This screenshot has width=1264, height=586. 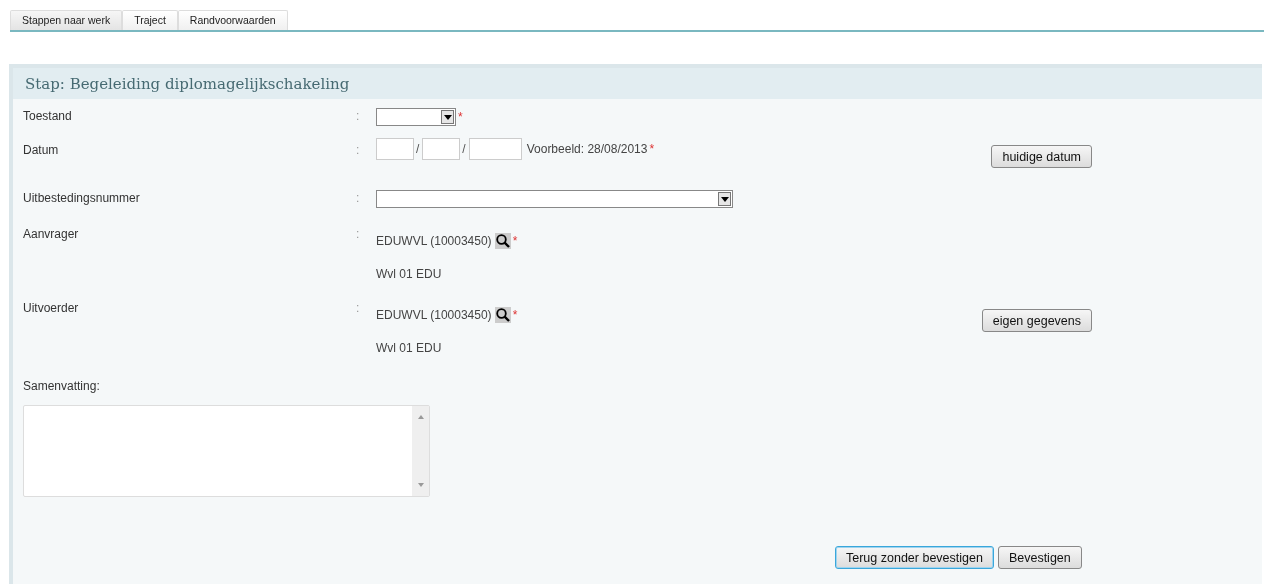 What do you see at coordinates (914, 557) in the screenshot?
I see `action-button: Terug zonder bevestigen` at bounding box center [914, 557].